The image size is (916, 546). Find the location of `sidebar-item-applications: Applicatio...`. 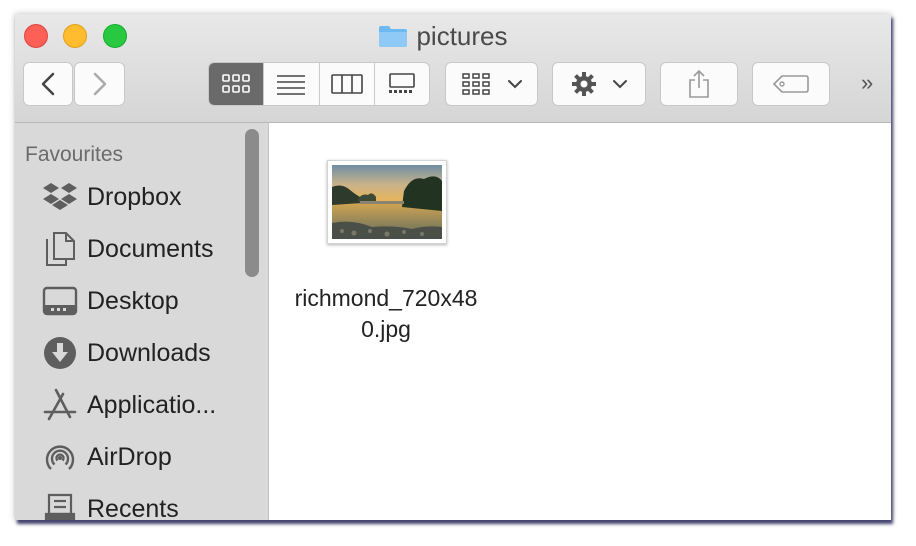

sidebar-item-applications: Applicatio... is located at coordinates (143, 405).